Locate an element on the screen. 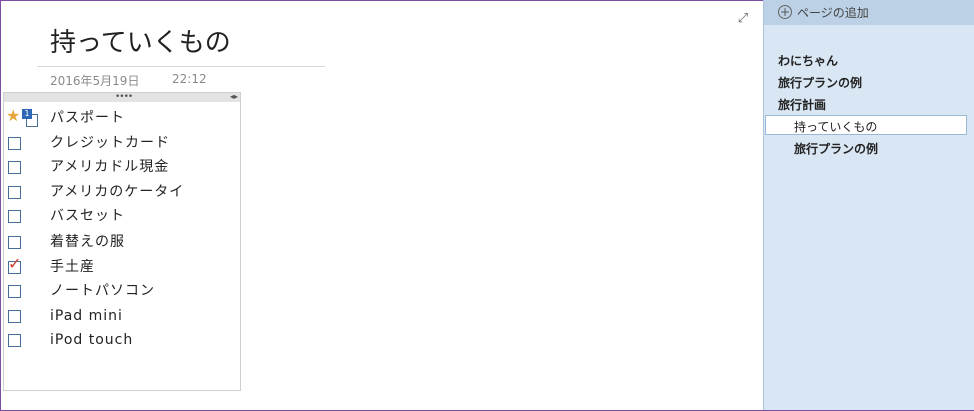 The image size is (974, 411). page-item-travel-plan: 旅行計画 is located at coordinates (802, 104).